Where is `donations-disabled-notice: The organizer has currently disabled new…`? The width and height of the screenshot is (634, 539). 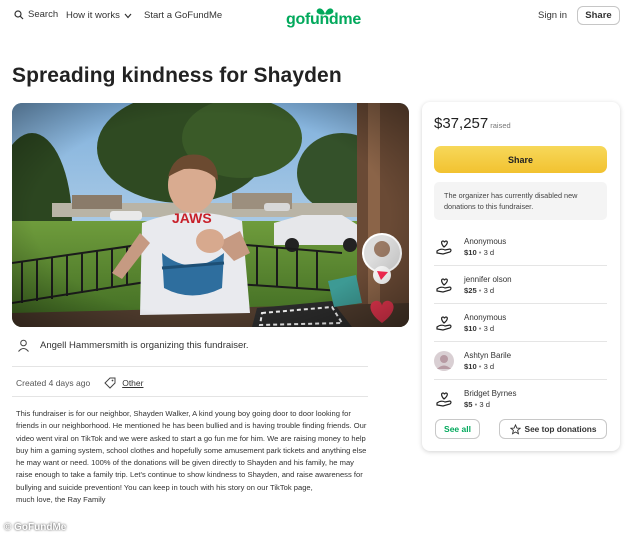
donations-disabled-notice: The organizer has currently disabled new… is located at coordinates (520, 201).